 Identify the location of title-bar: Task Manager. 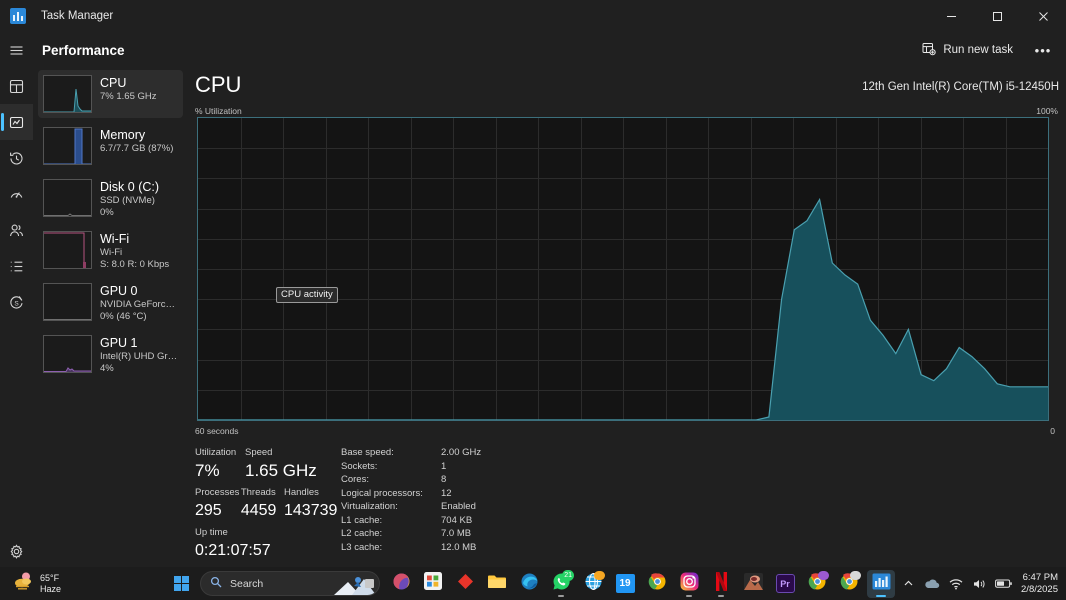
(533, 16).